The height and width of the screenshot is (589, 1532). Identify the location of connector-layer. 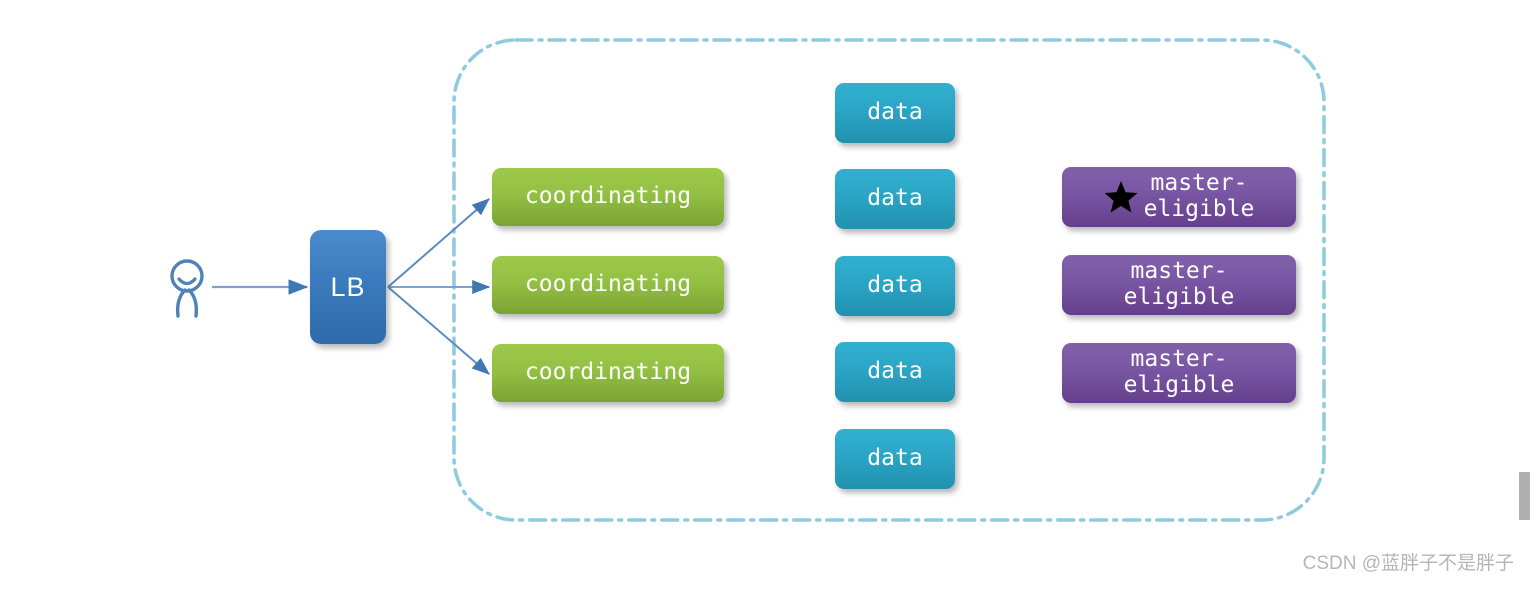
(351, 286).